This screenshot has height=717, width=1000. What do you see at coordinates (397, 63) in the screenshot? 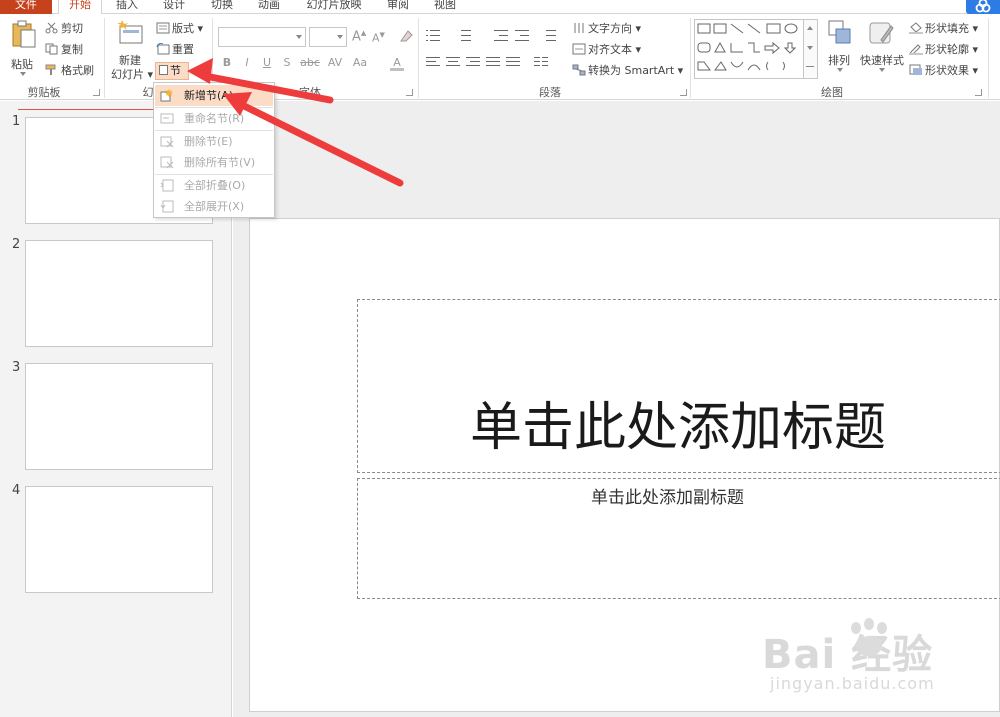
I see `font-color-button: A` at bounding box center [397, 63].